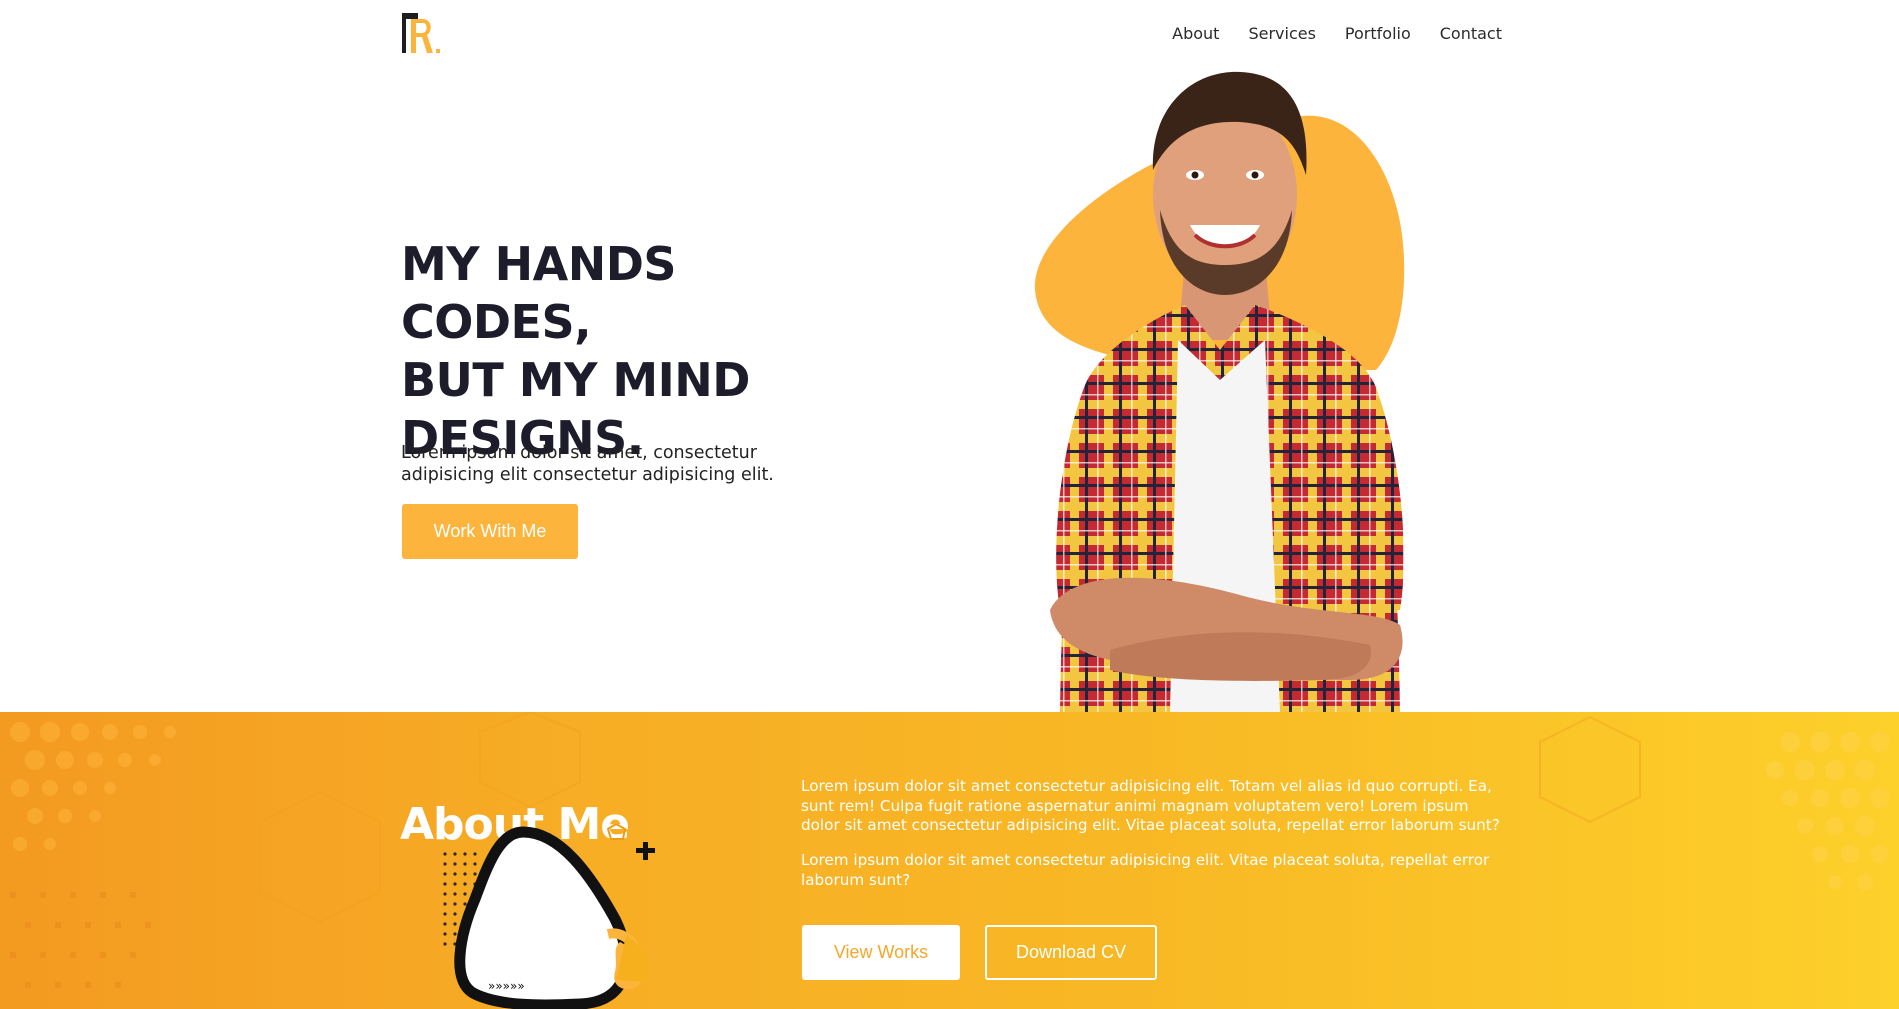 The image size is (1899, 1009). What do you see at coordinates (881, 952) in the screenshot?
I see `view-works-button: View Works` at bounding box center [881, 952].